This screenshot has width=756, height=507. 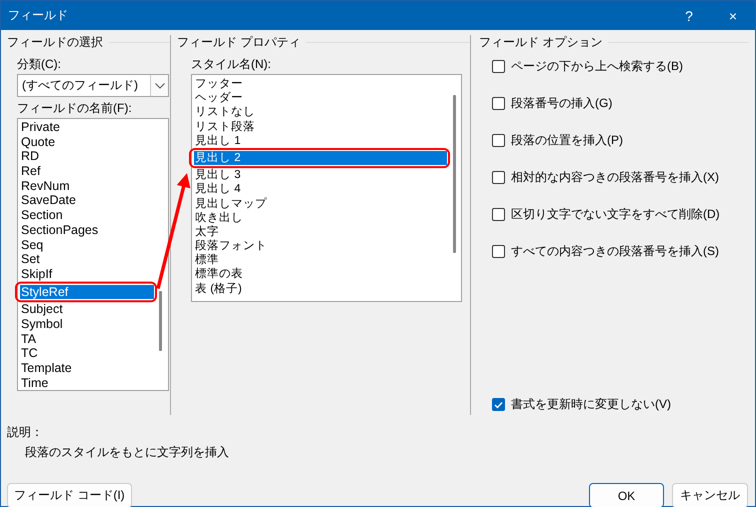 I want to click on field-label: スタイル名(N):, so click(x=231, y=63).